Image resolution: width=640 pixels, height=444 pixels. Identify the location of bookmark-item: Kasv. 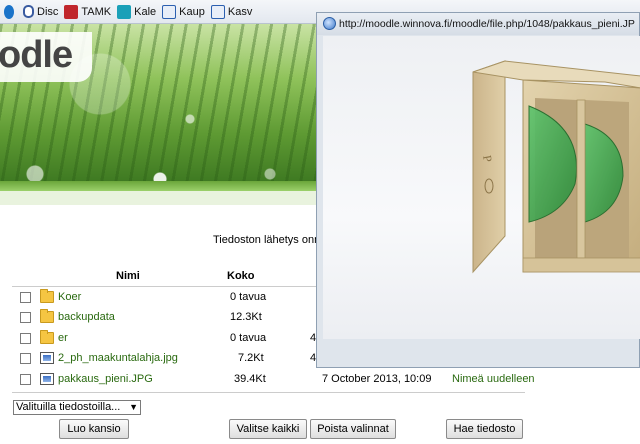
(232, 12).